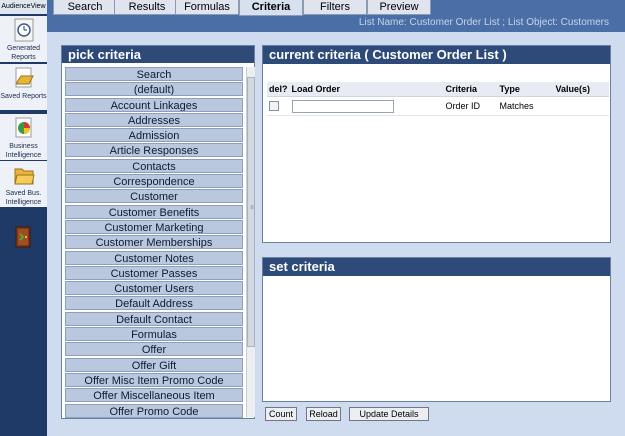 This screenshot has height=436, width=625. Describe the element at coordinates (436, 55) in the screenshot. I see `current-criteria-title: current criteria ( Customer Order List )` at that location.